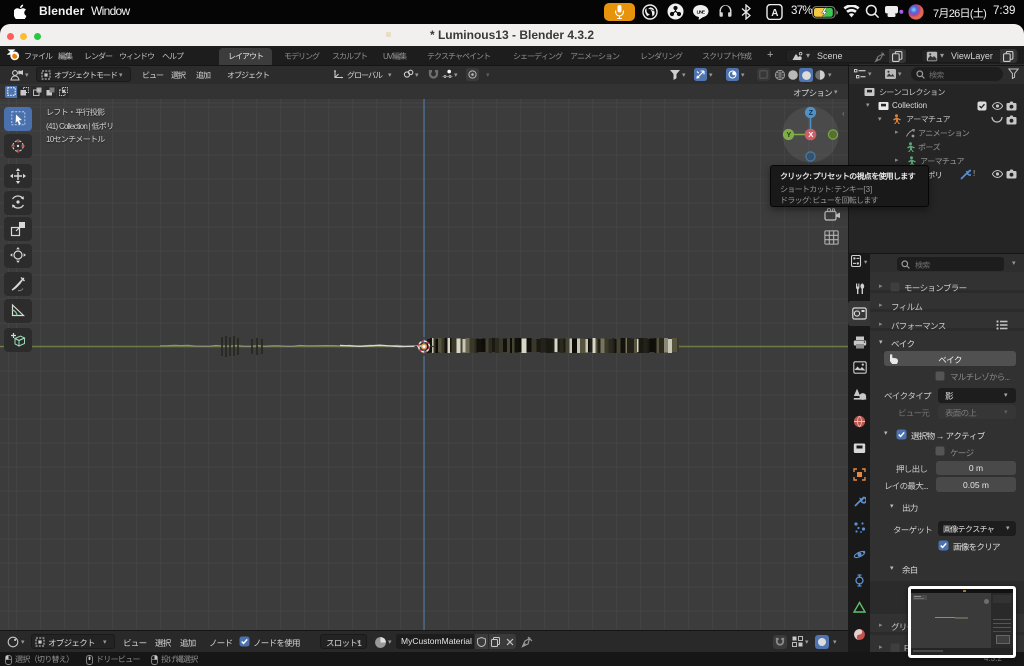 The width and height of the screenshot is (1024, 666). What do you see at coordinates (810, 134) in the screenshot?
I see `svg-text: X` at bounding box center [810, 134].